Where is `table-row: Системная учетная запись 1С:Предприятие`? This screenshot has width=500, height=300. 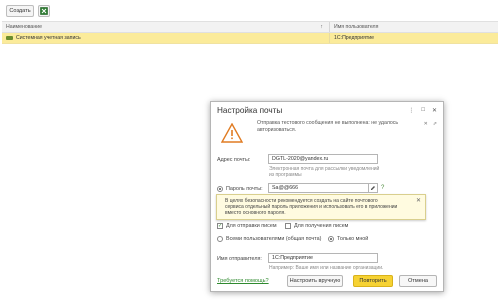
table-row: Системная учетная запись 1С:Предприятие is located at coordinates (250, 38).